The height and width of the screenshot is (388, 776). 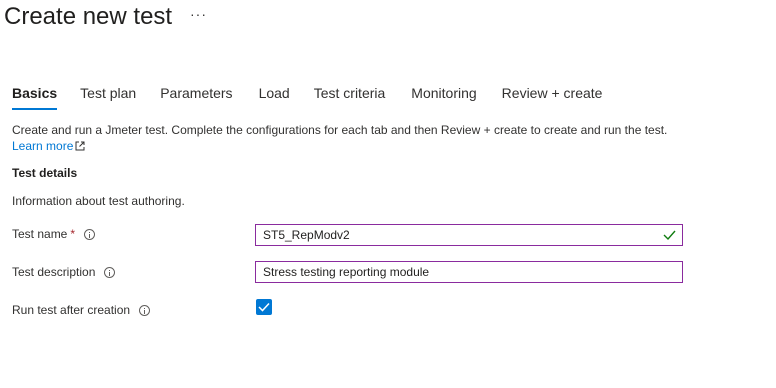 I want to click on test-name-value: ST5_RepModv2, so click(x=306, y=235).